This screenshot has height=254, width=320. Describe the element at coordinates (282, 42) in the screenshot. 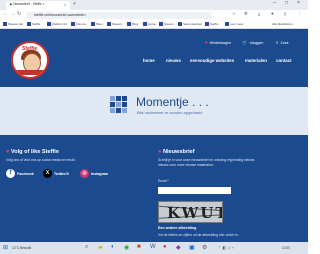

I see `search-link: ⌕ Zoek` at that location.